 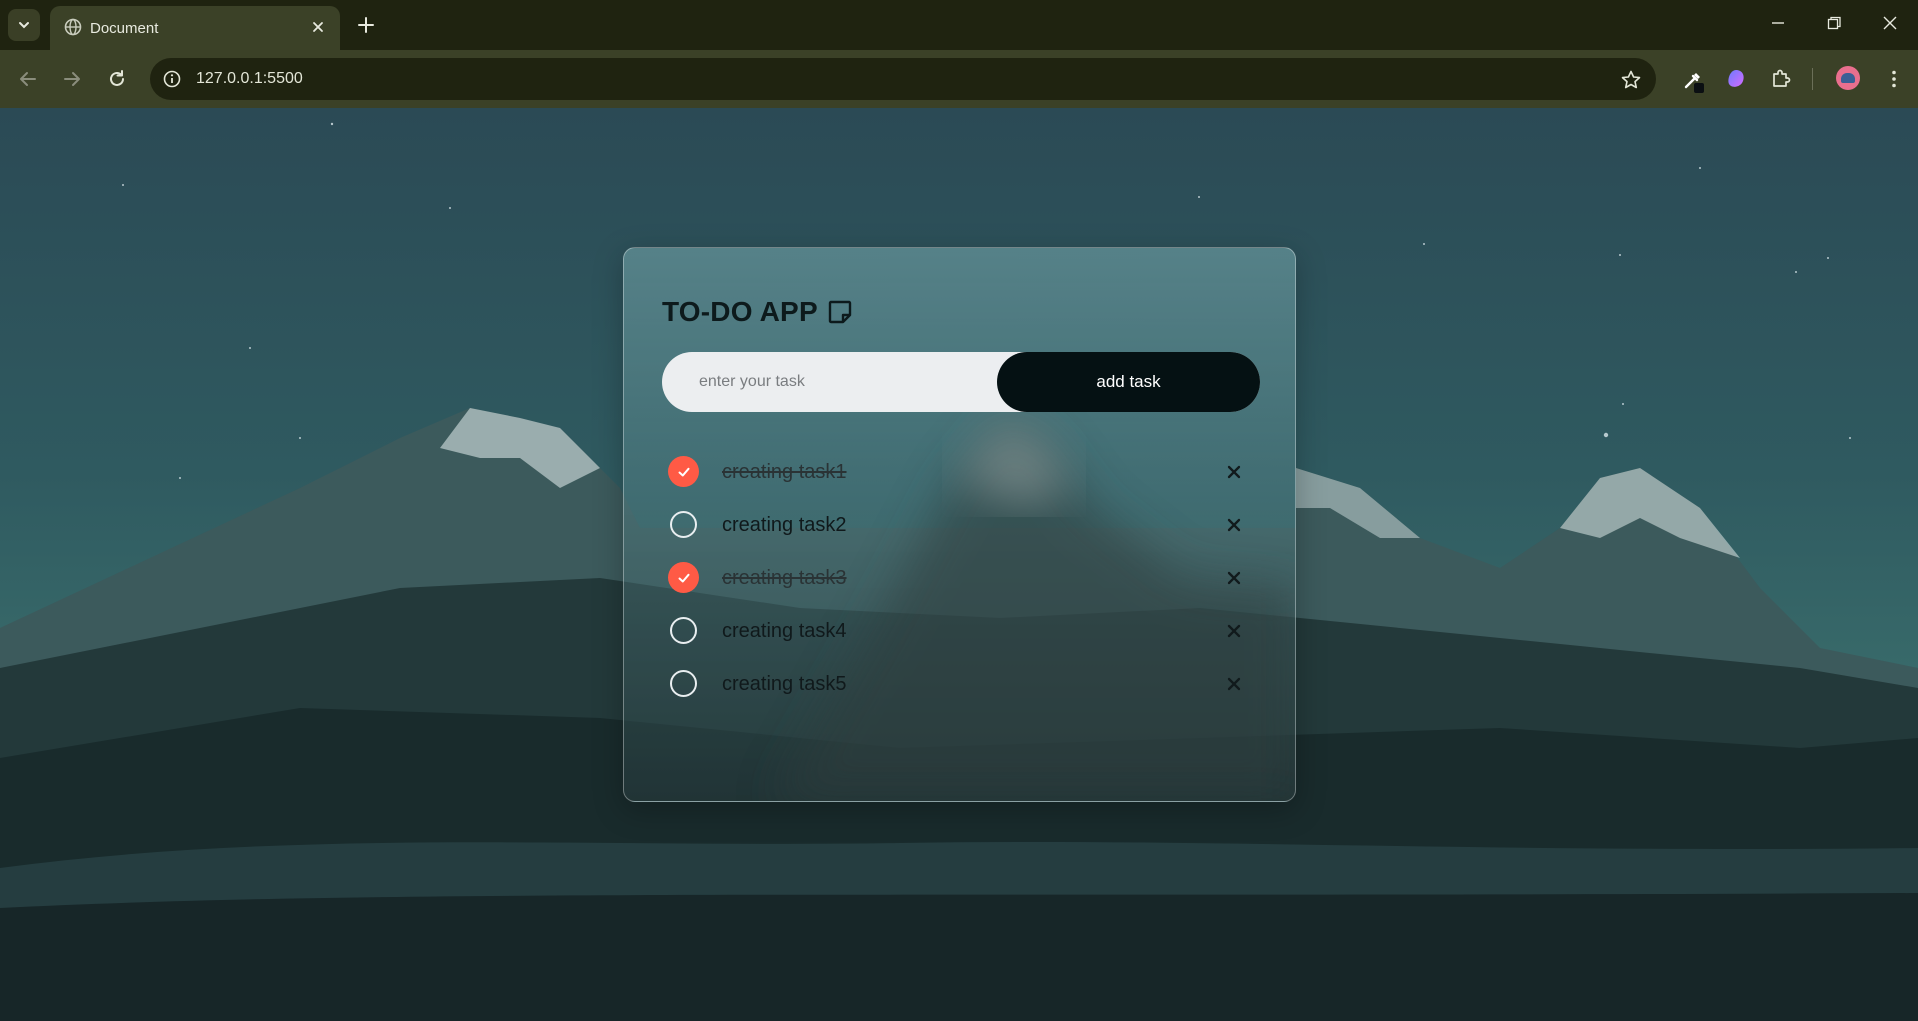 What do you see at coordinates (956, 640) in the screenshot?
I see `list-item: creating task4` at bounding box center [956, 640].